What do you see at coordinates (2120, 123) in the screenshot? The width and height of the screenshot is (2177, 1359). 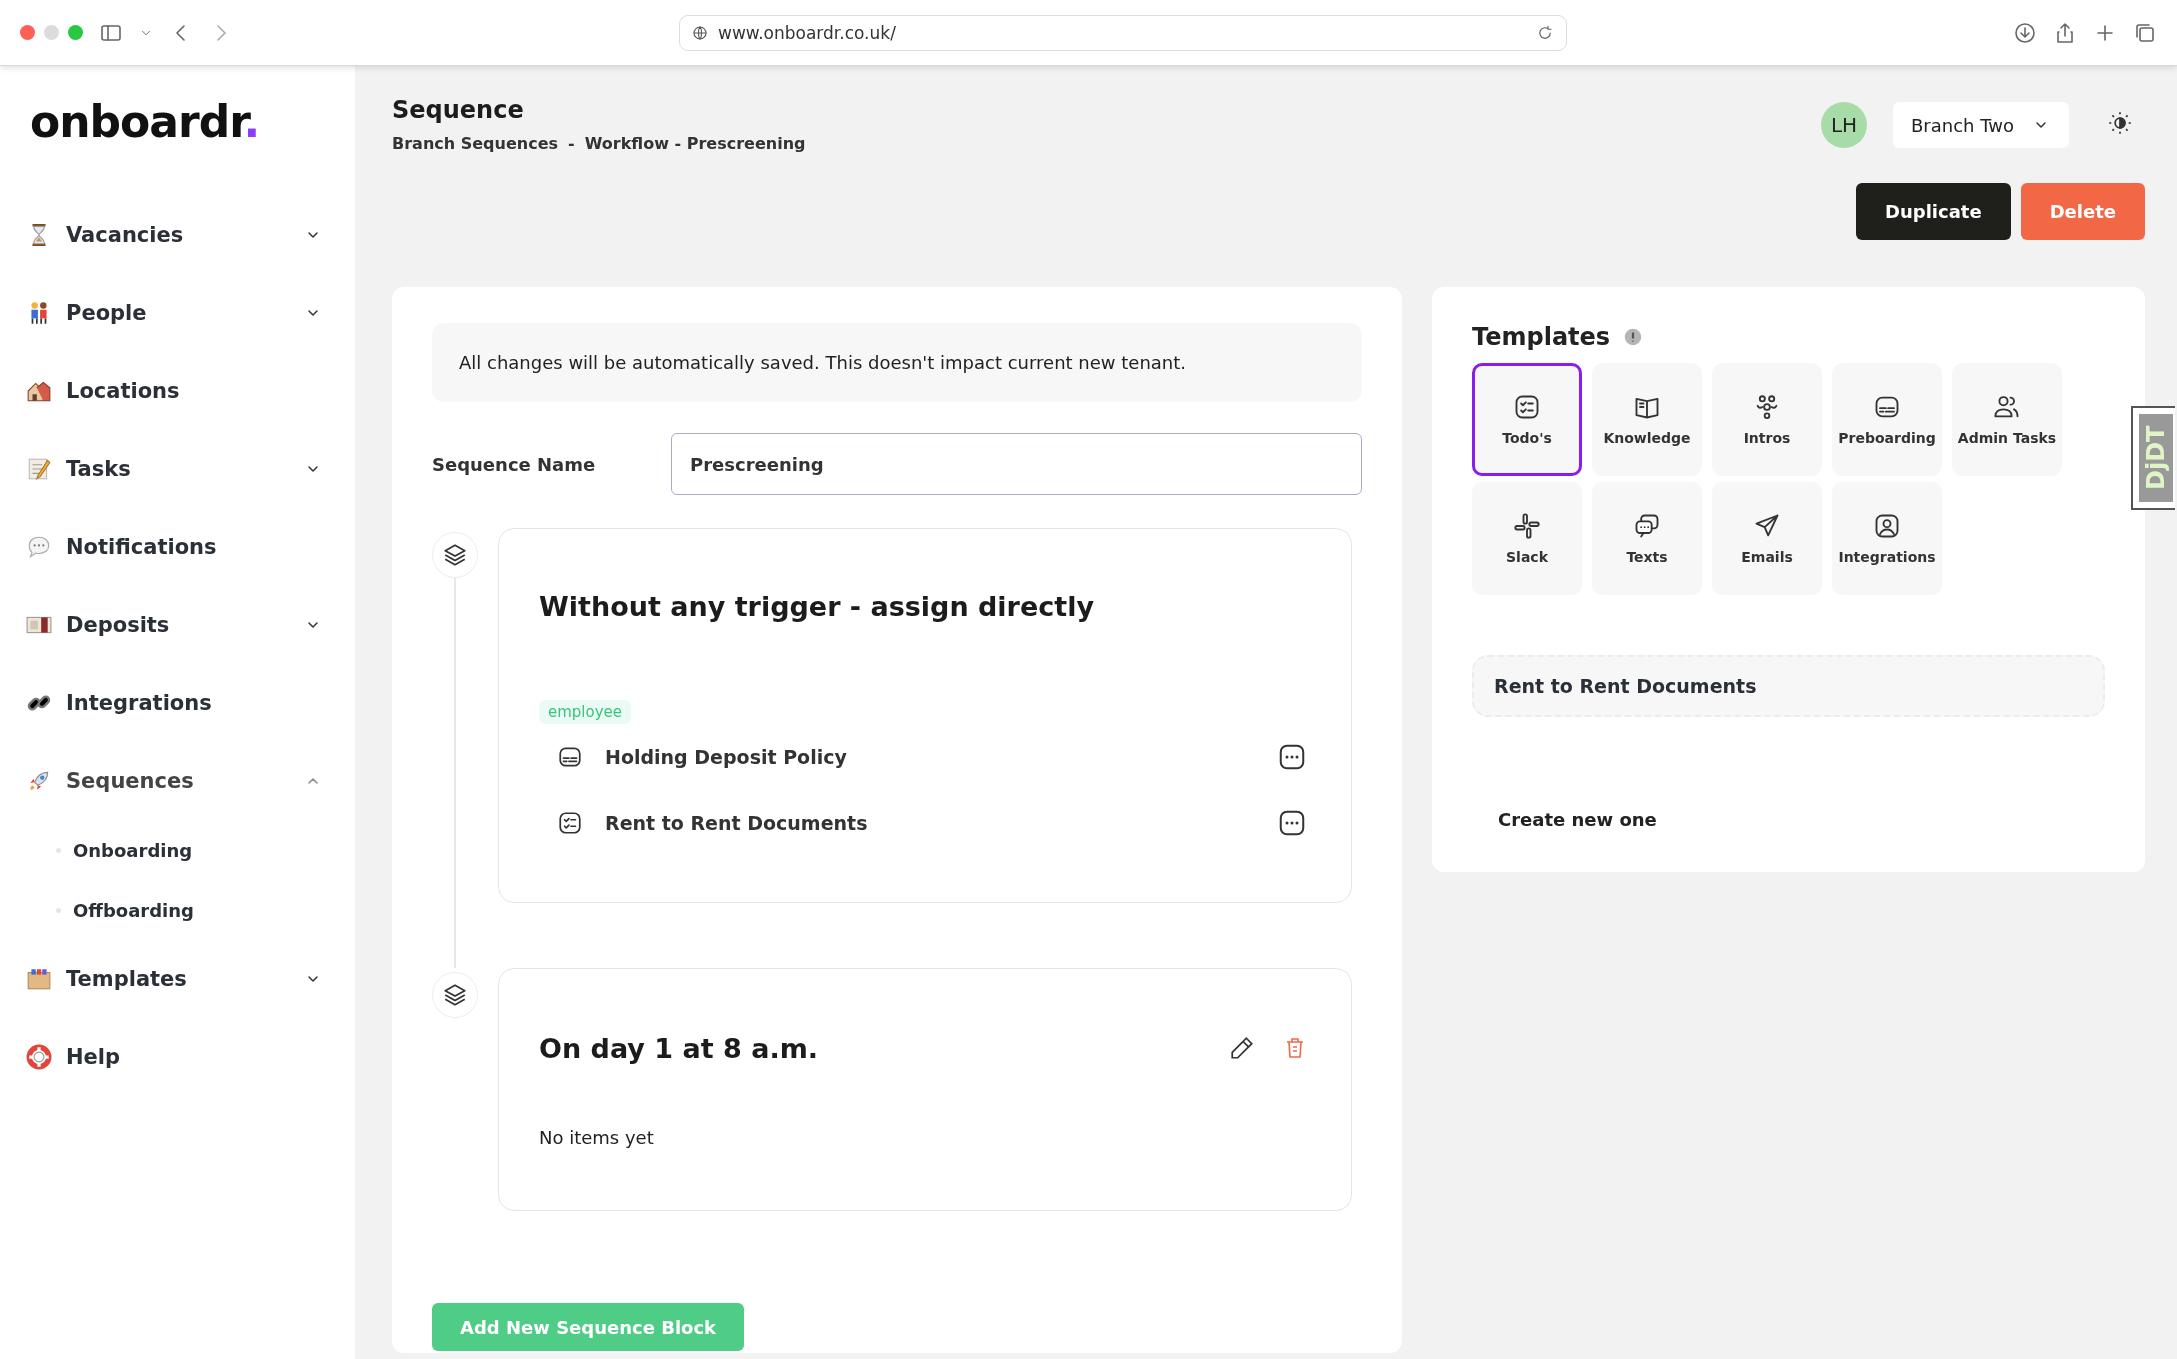 I see `theme-toggle-icon` at bounding box center [2120, 123].